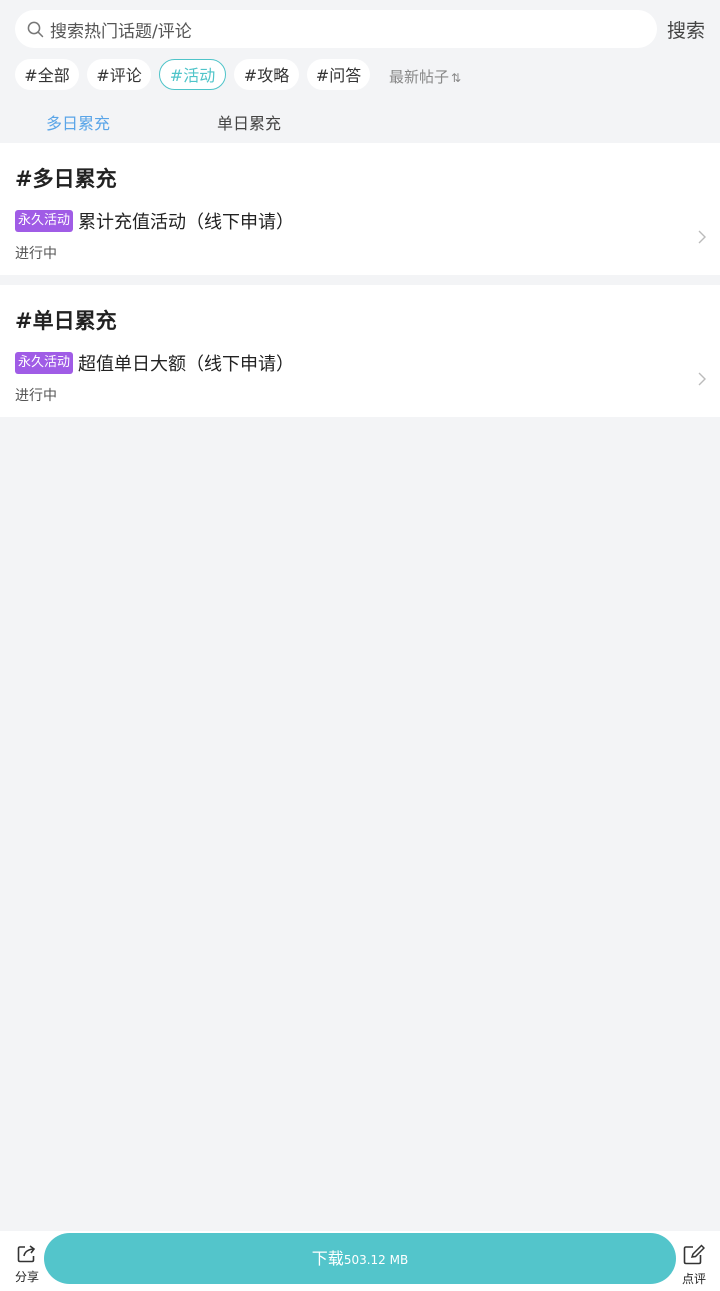  I want to click on tag-activity: #活动, so click(192, 74).